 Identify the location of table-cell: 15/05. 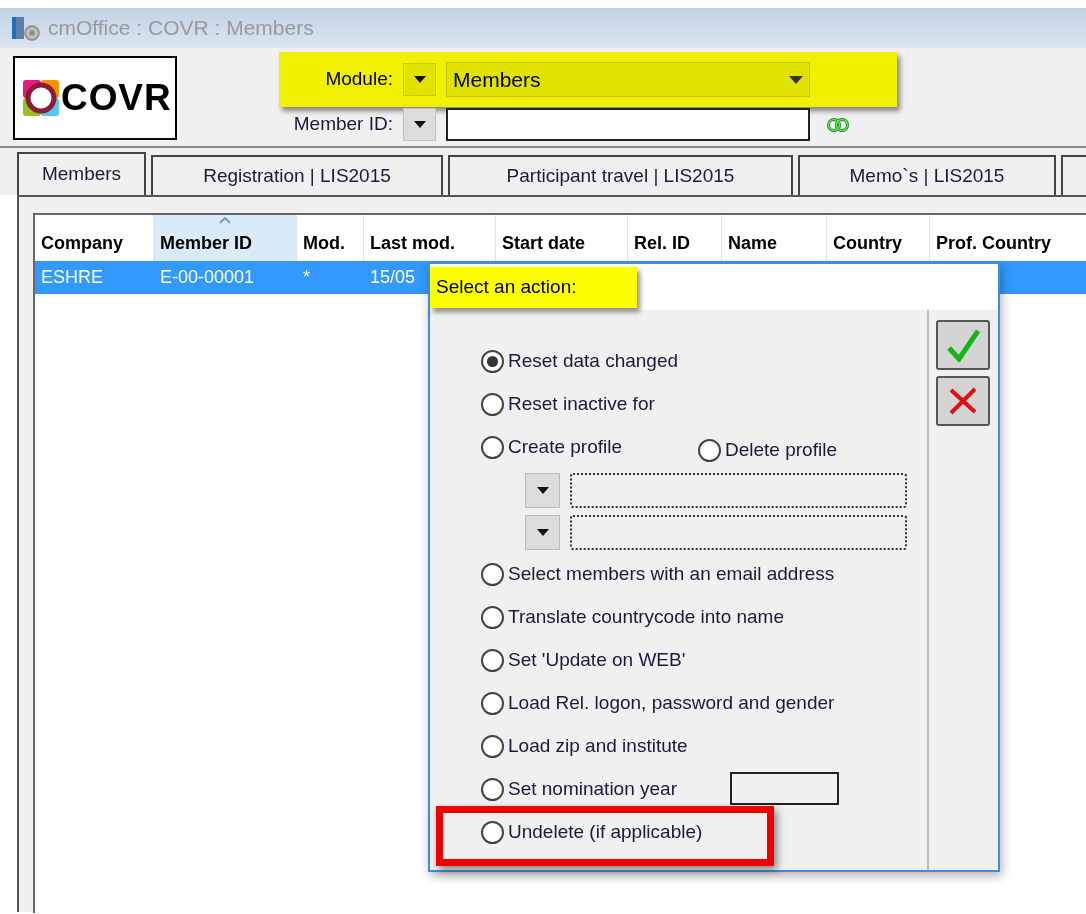
(393, 277).